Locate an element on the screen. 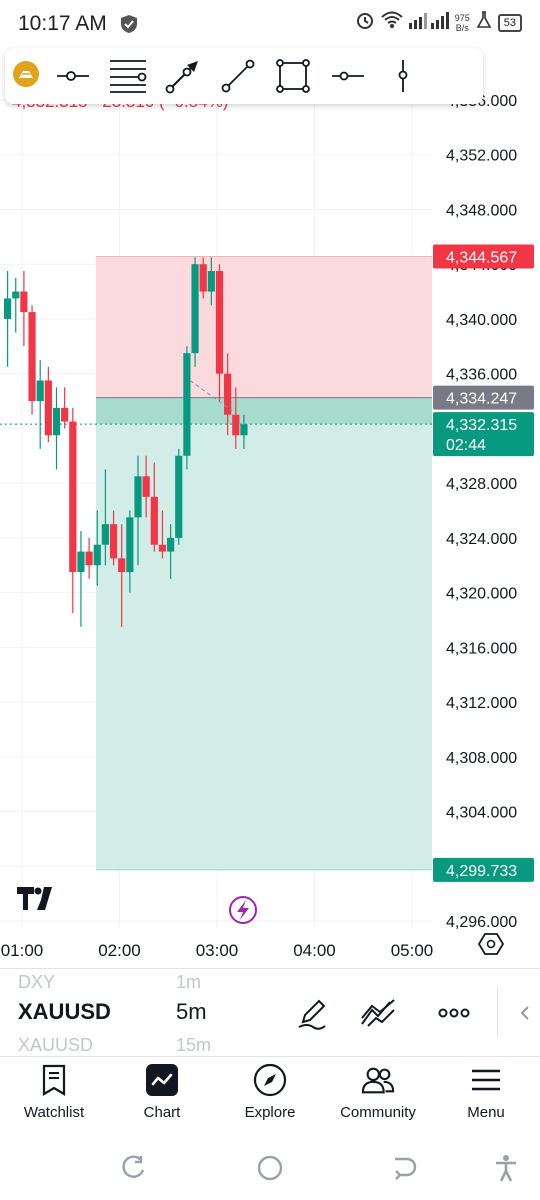 The image size is (540, 1200). alarm-icon is located at coordinates (365, 22).